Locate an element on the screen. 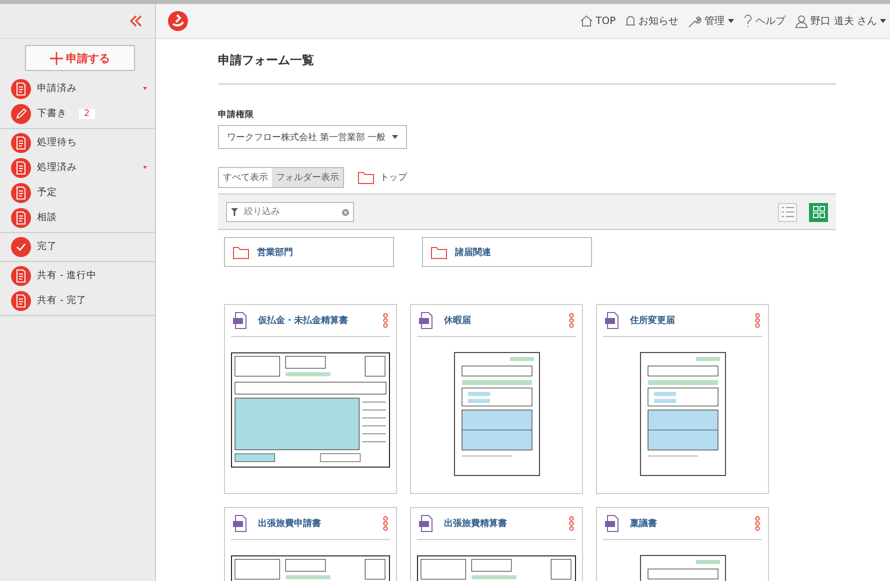  grid-view-button is located at coordinates (818, 212).